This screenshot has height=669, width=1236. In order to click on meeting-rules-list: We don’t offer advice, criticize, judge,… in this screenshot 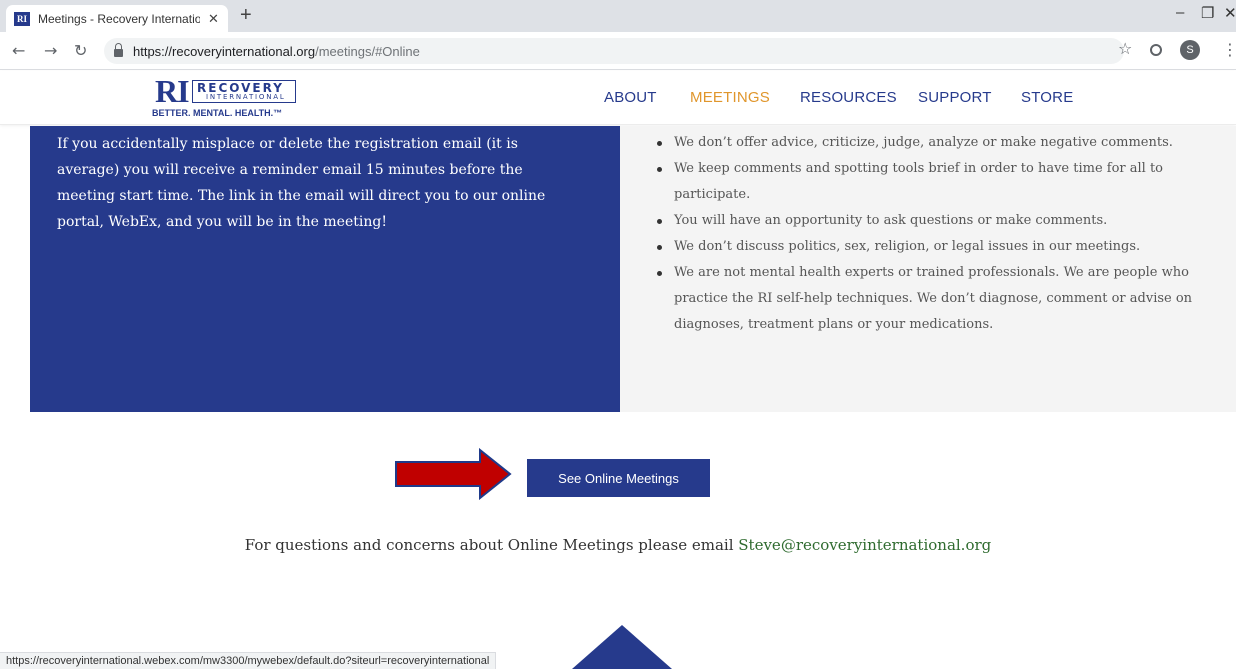, I will do `click(924, 234)`.